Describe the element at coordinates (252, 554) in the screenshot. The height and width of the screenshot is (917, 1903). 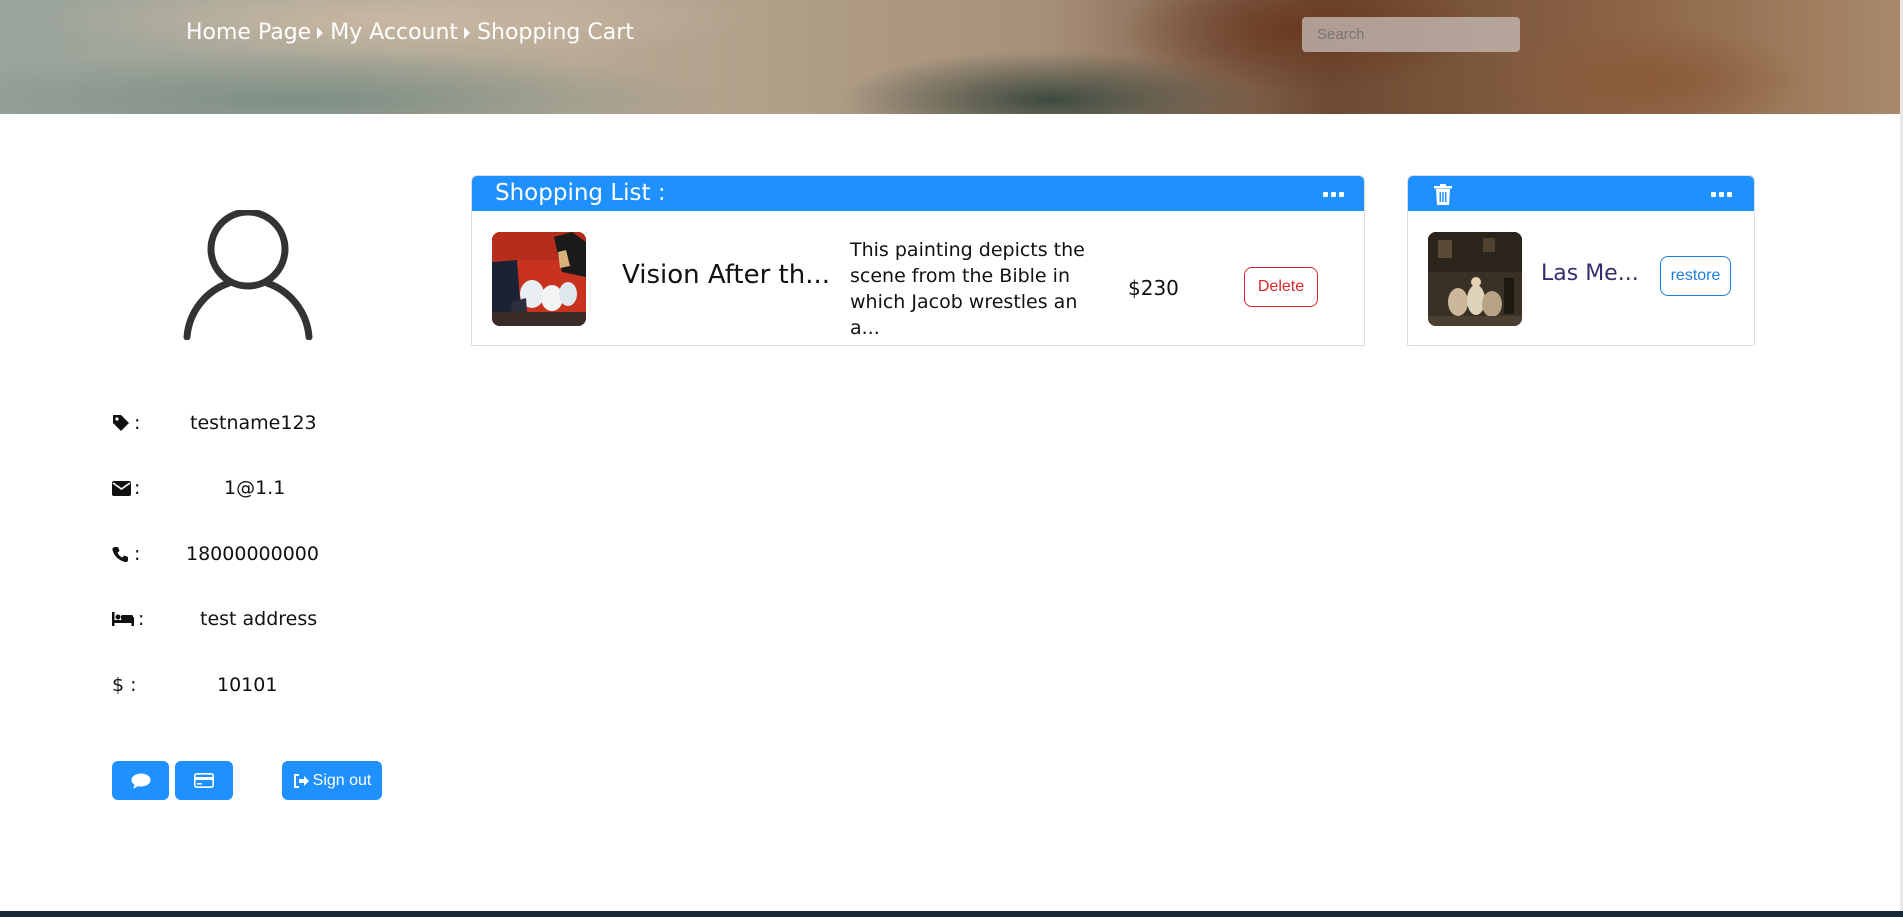
I see `profile-phone: 18000000000` at that location.